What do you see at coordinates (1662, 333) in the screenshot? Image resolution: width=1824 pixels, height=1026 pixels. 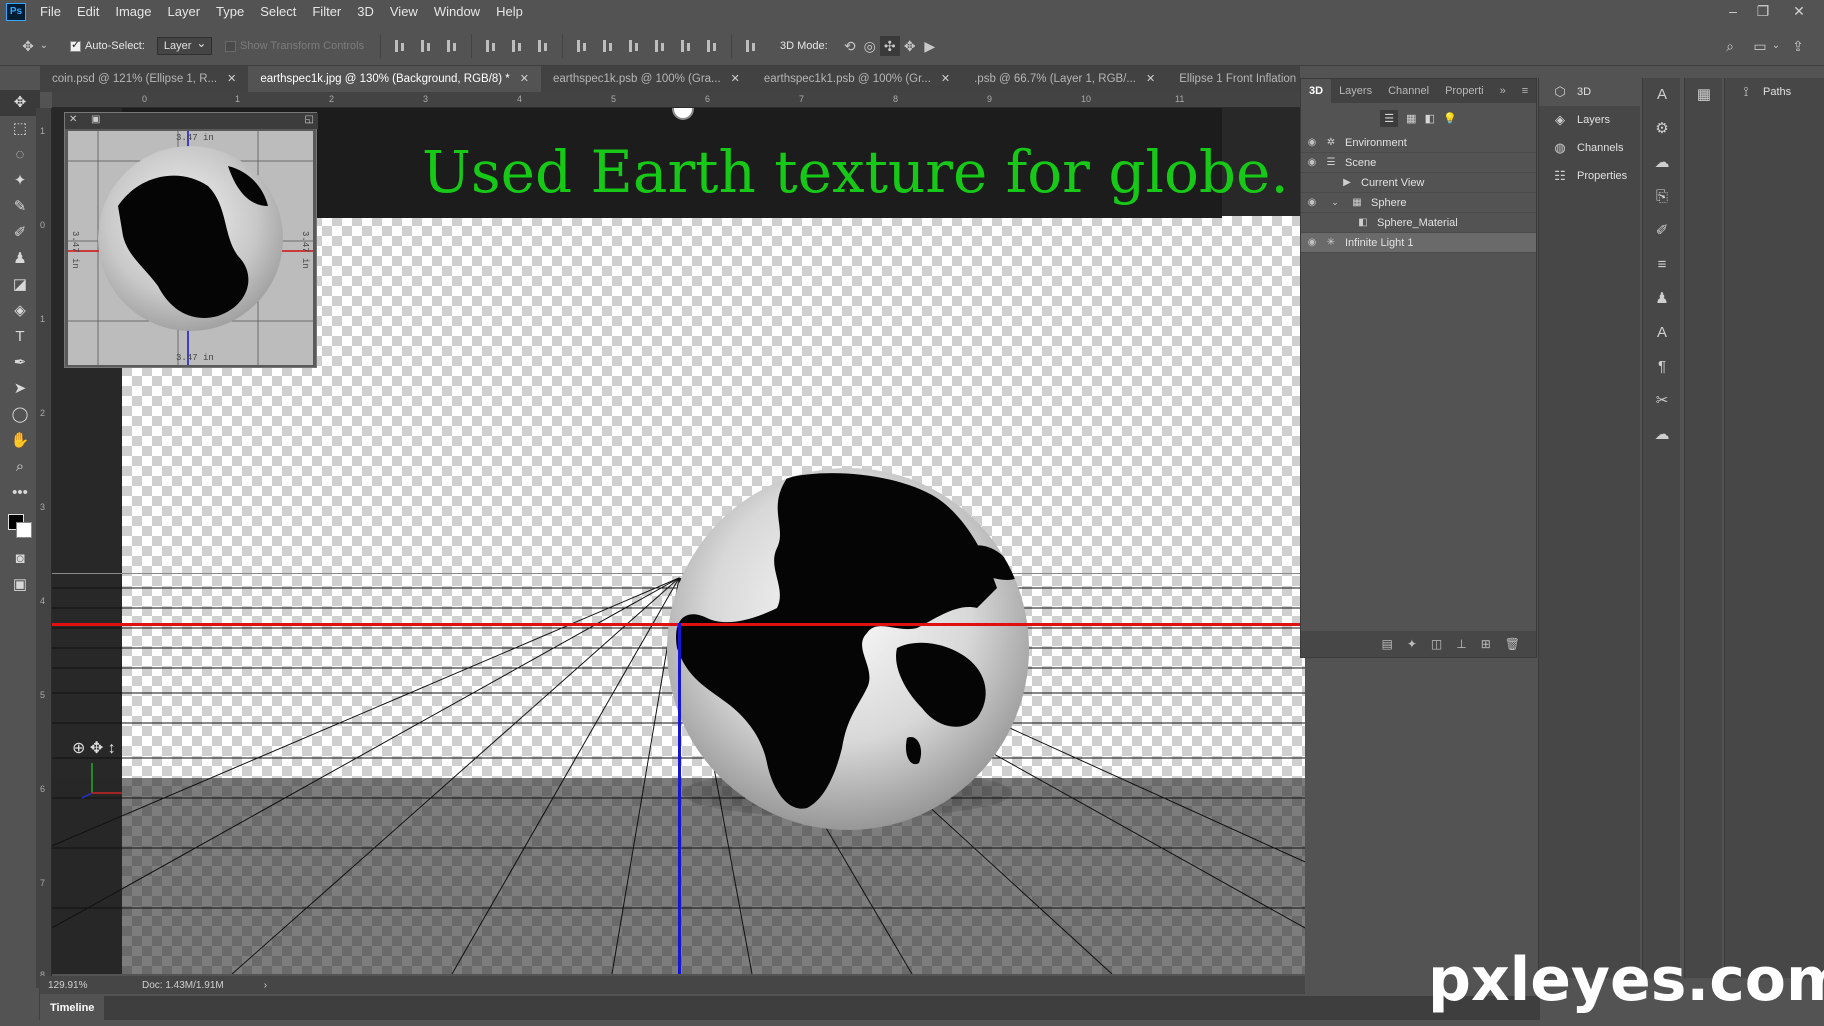 I see `character-icon: A` at bounding box center [1662, 333].